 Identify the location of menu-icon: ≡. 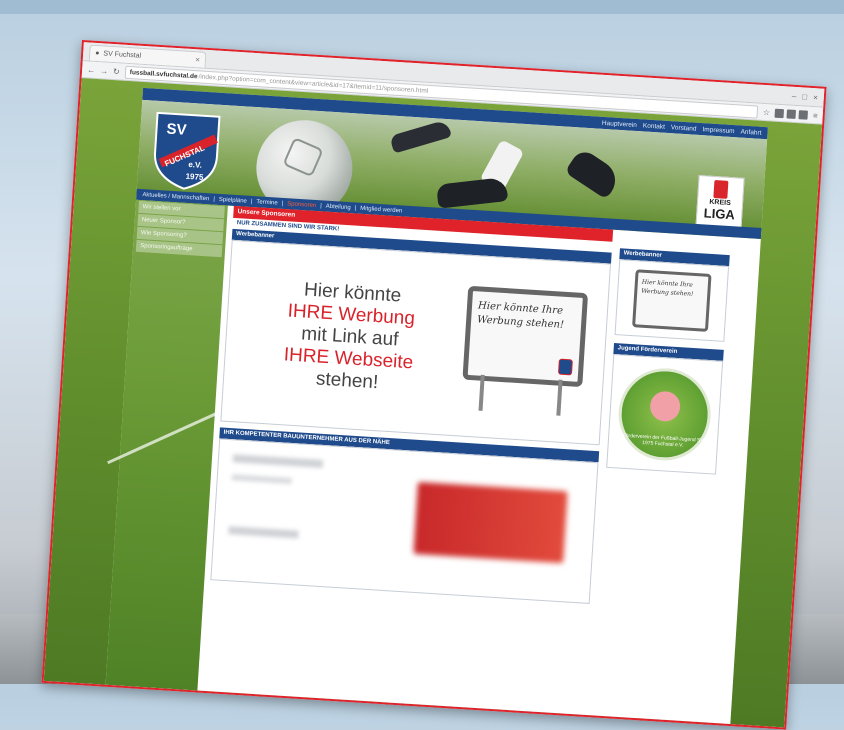
(815, 115).